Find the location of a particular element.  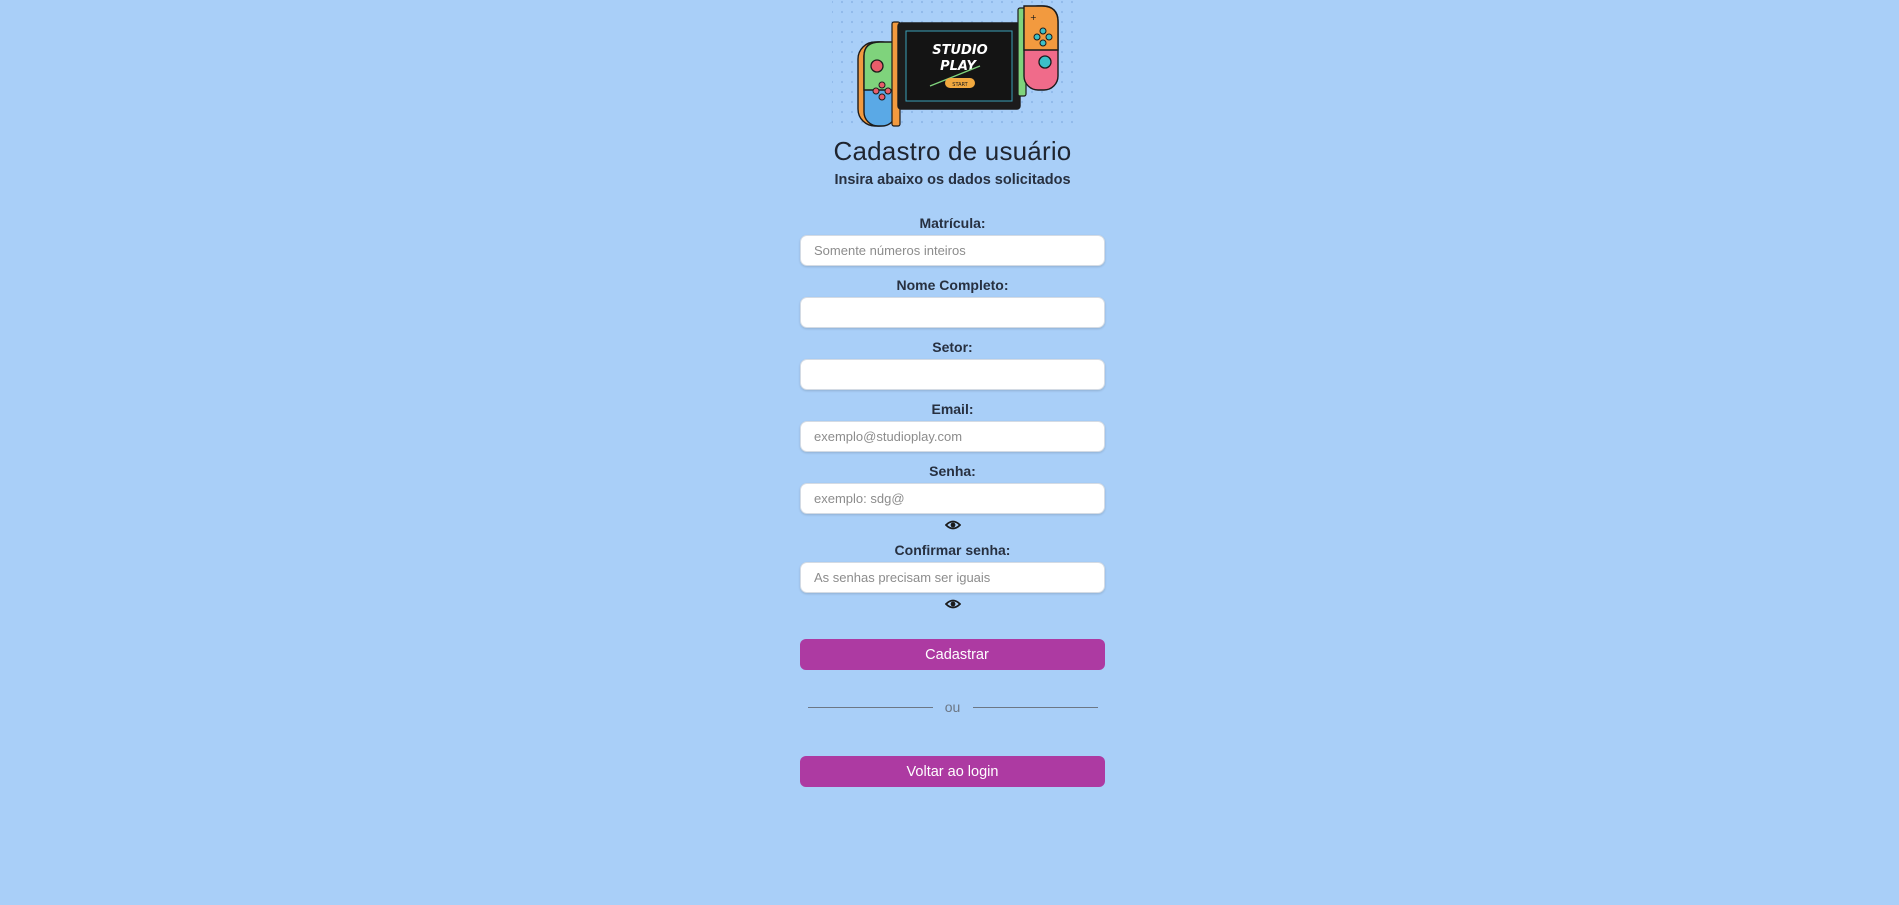

email-field-group: Email: is located at coordinates (952, 426).